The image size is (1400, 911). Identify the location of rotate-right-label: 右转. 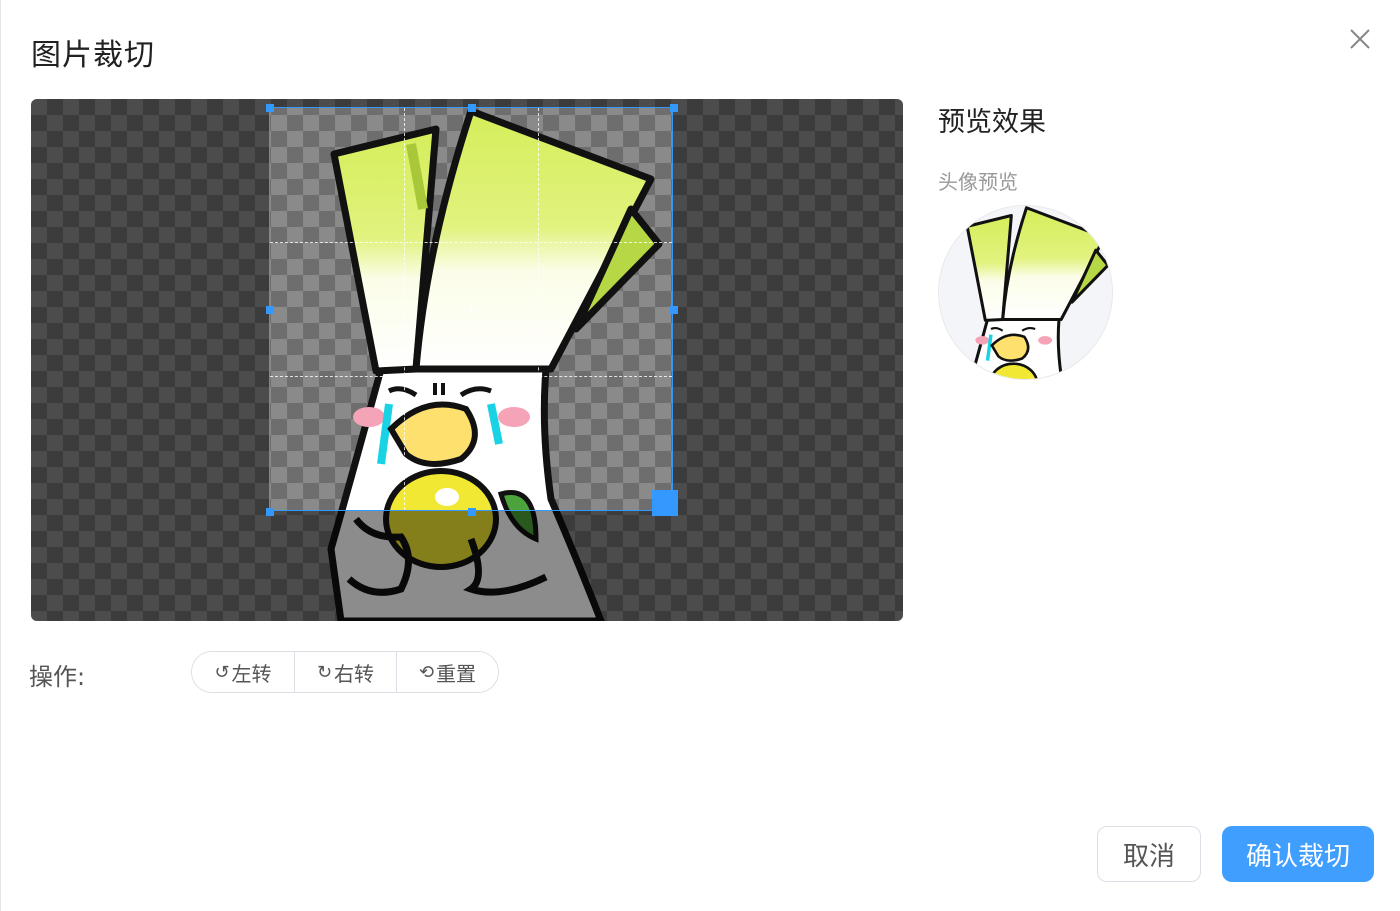
(354, 673).